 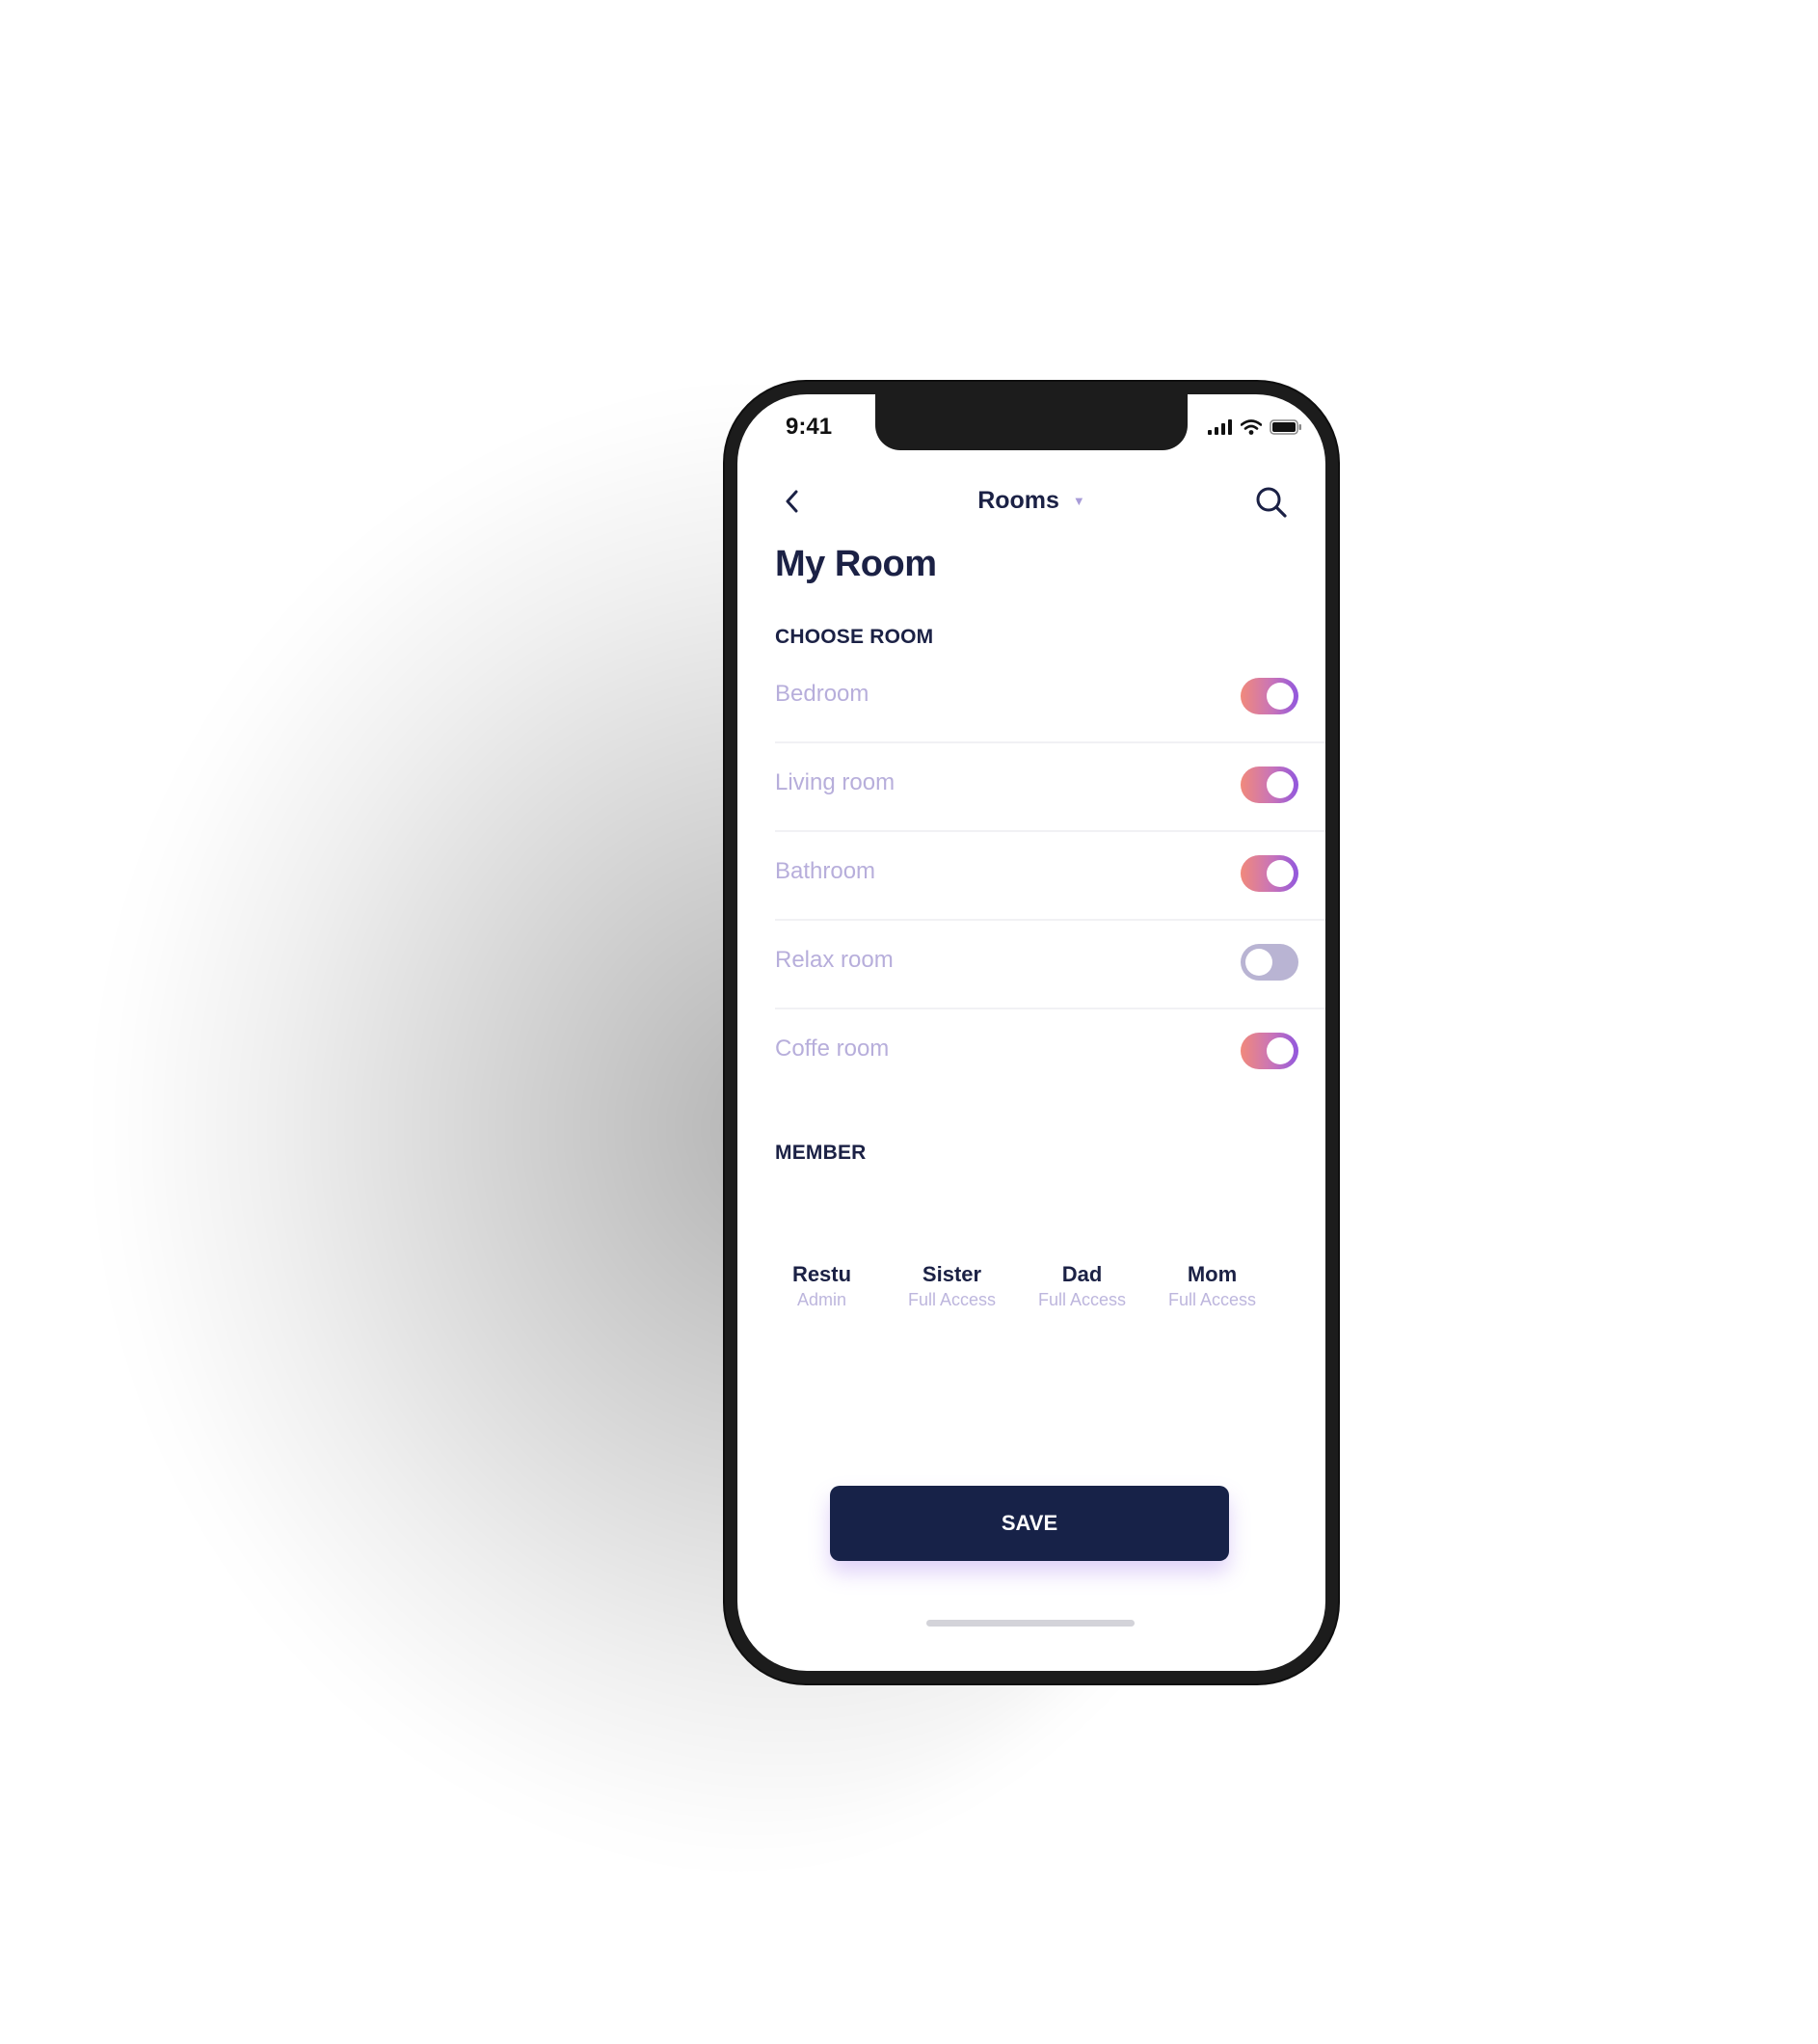 What do you see at coordinates (856, 564) in the screenshot?
I see `page-title: My Room` at bounding box center [856, 564].